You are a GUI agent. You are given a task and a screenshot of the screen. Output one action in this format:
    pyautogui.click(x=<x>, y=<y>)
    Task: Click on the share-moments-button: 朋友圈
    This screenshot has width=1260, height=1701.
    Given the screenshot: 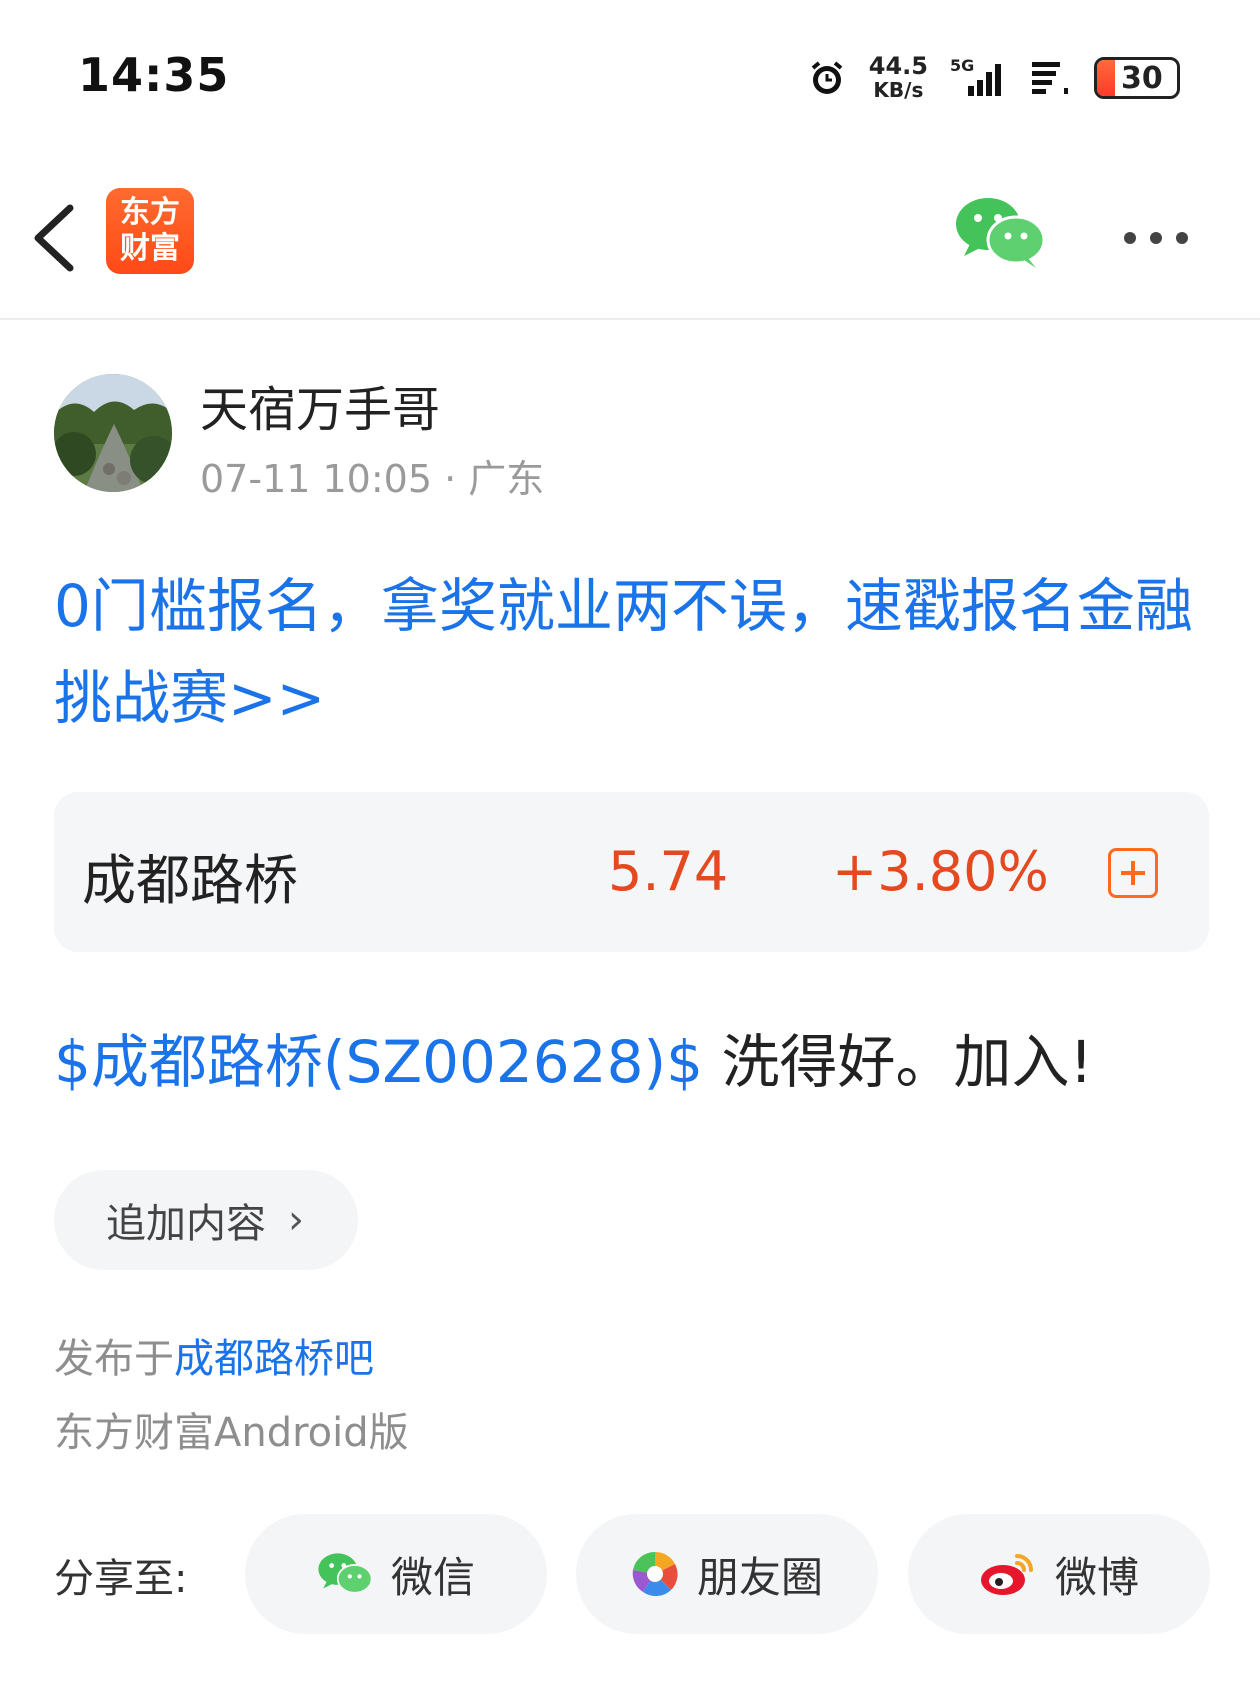 What is the action you would take?
    pyautogui.click(x=727, y=1574)
    